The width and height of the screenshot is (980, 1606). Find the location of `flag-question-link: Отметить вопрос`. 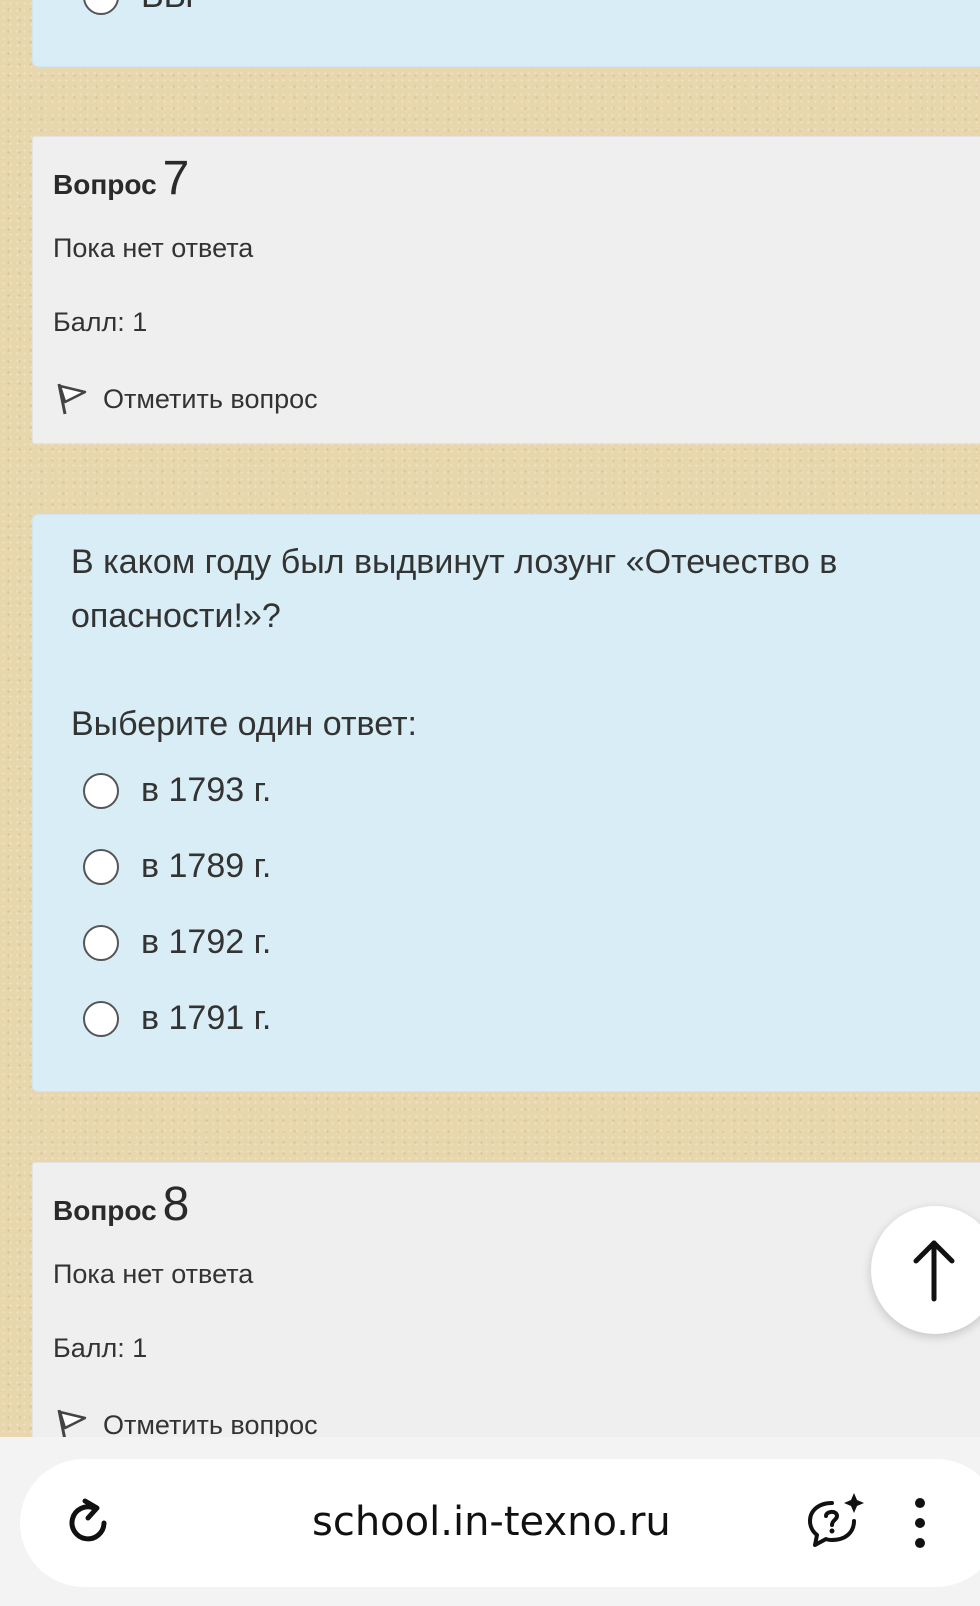

flag-question-link: Отметить вопрос is located at coordinates (185, 399).